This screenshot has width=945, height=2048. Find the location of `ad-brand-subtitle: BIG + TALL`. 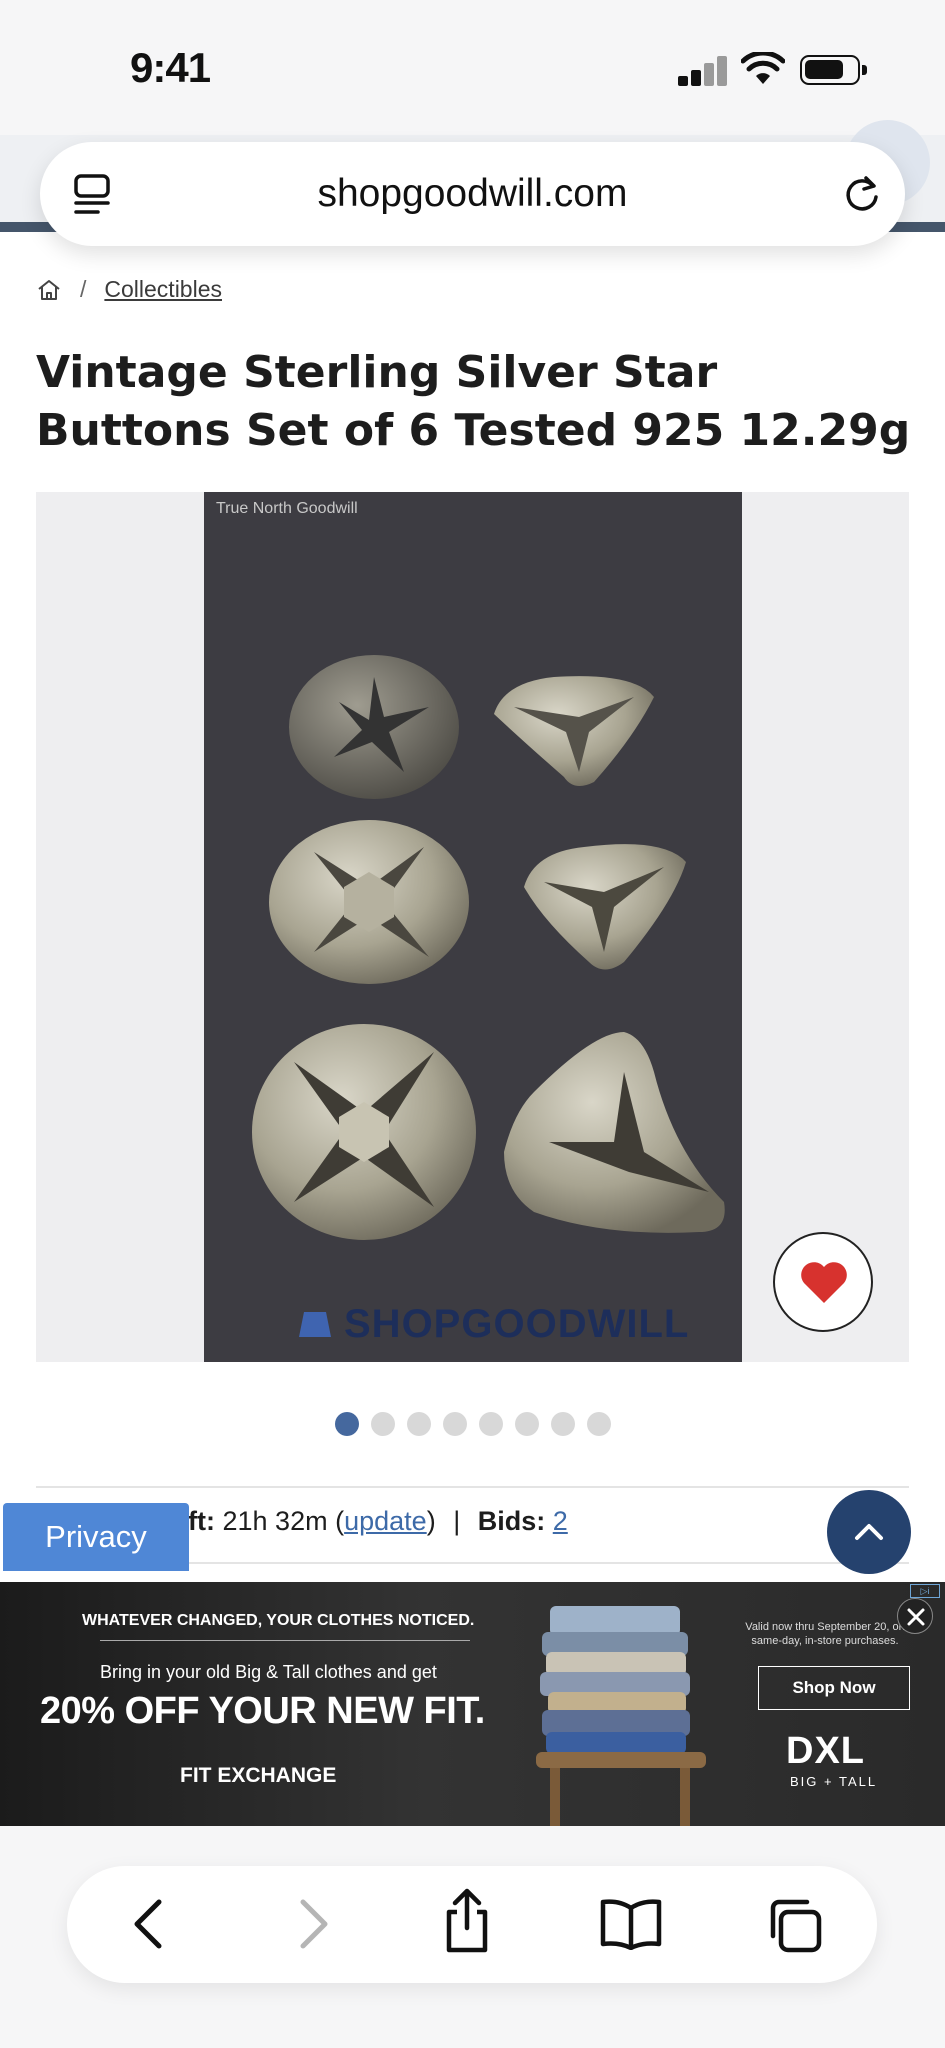

ad-brand-subtitle: BIG + TALL is located at coordinates (834, 1781).